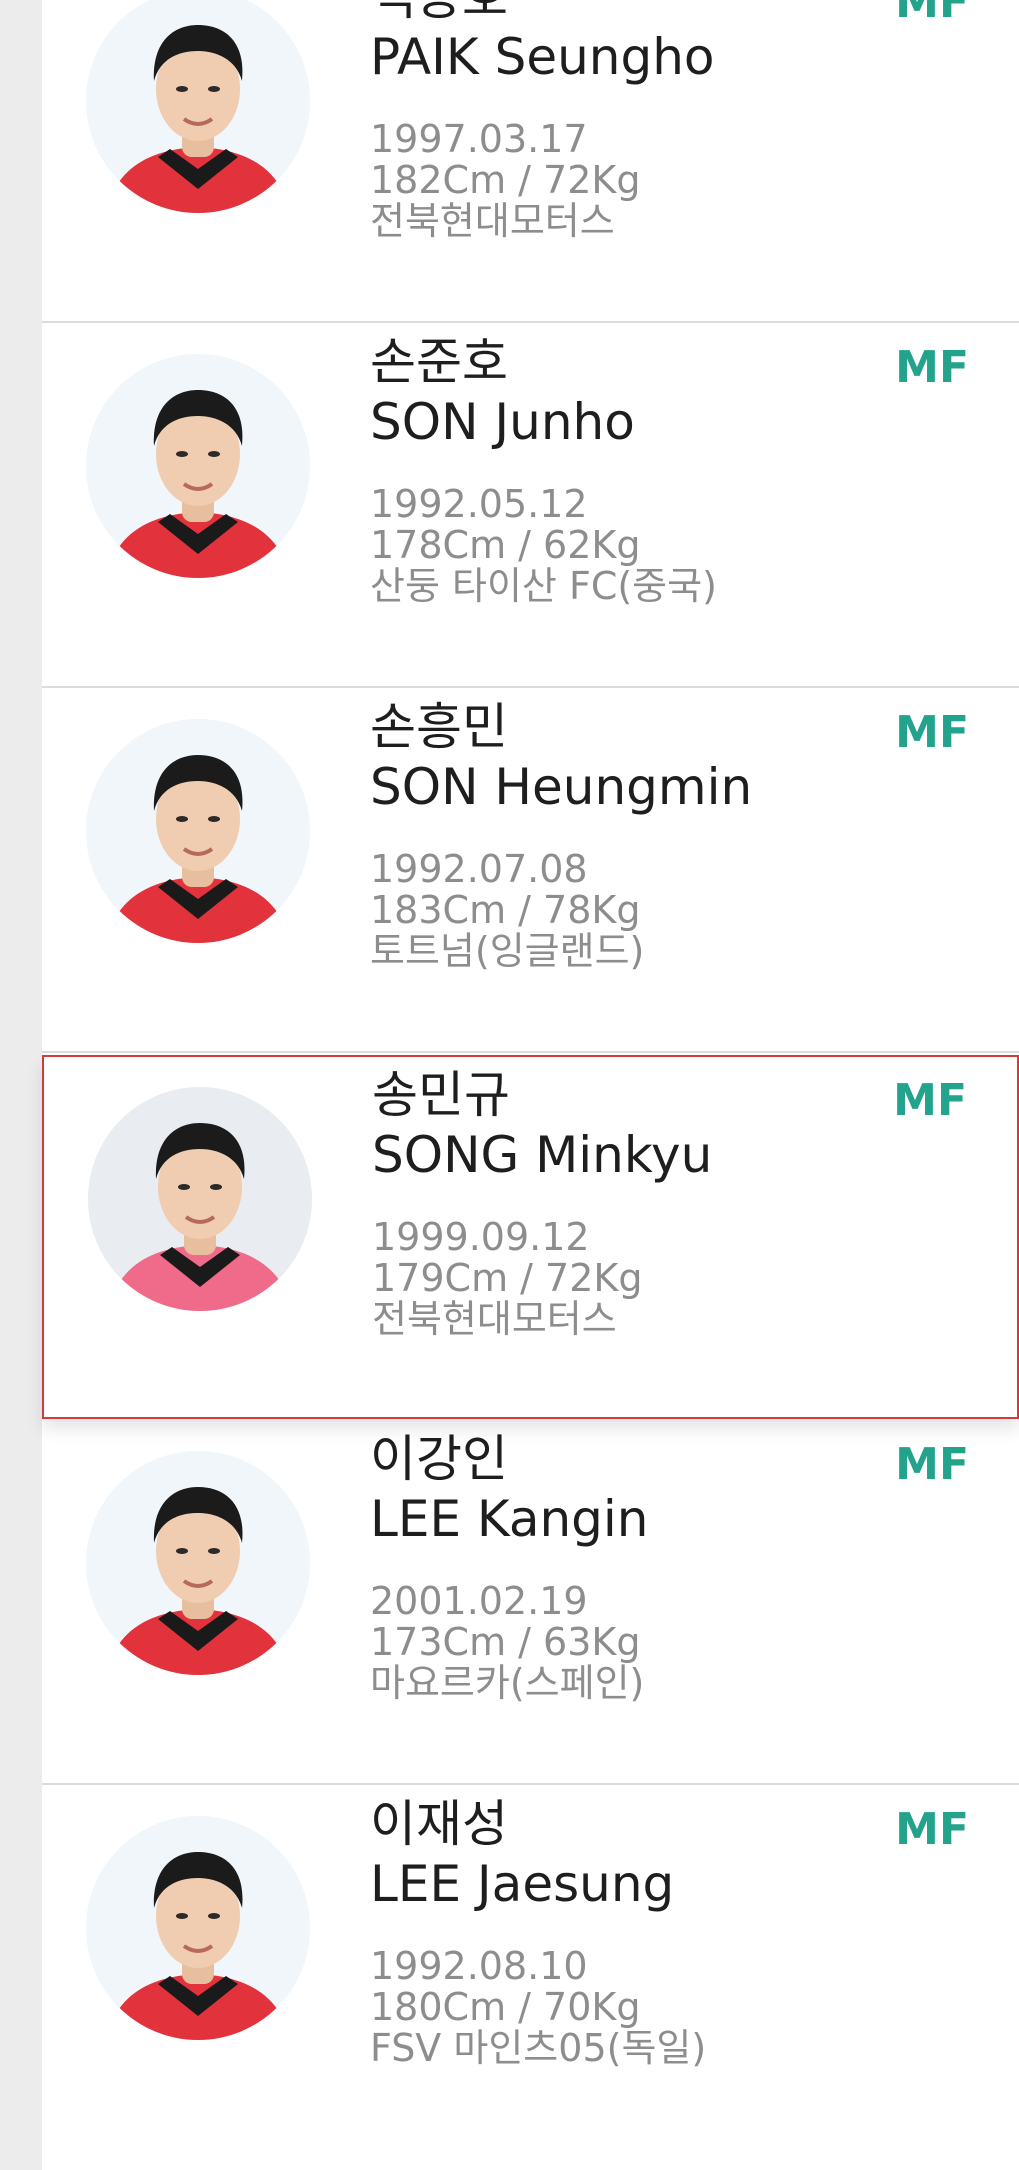 Image resolution: width=1019 pixels, height=2170 pixels. I want to click on player-info: 1992.08.10 180Cm / 70Kg FSV 마인츠05(독일), so click(538, 2007).